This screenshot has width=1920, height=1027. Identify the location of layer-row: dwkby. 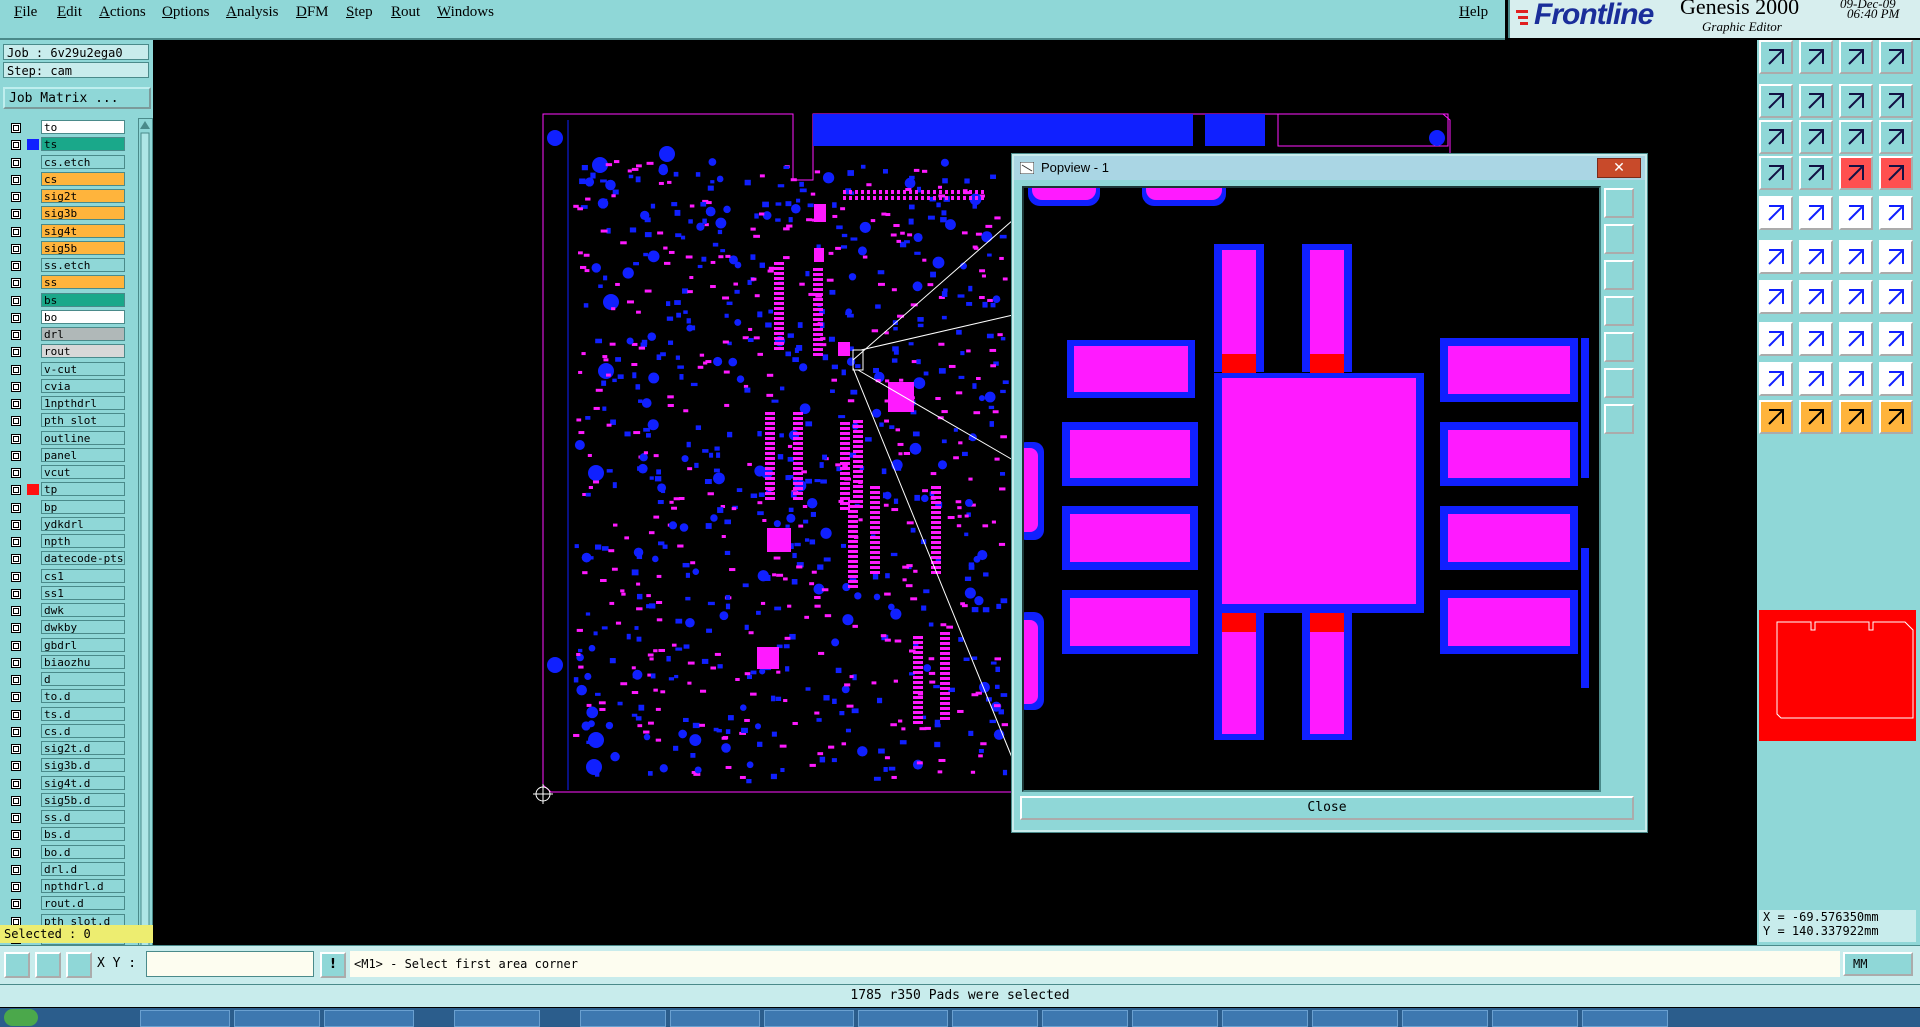
(66, 627).